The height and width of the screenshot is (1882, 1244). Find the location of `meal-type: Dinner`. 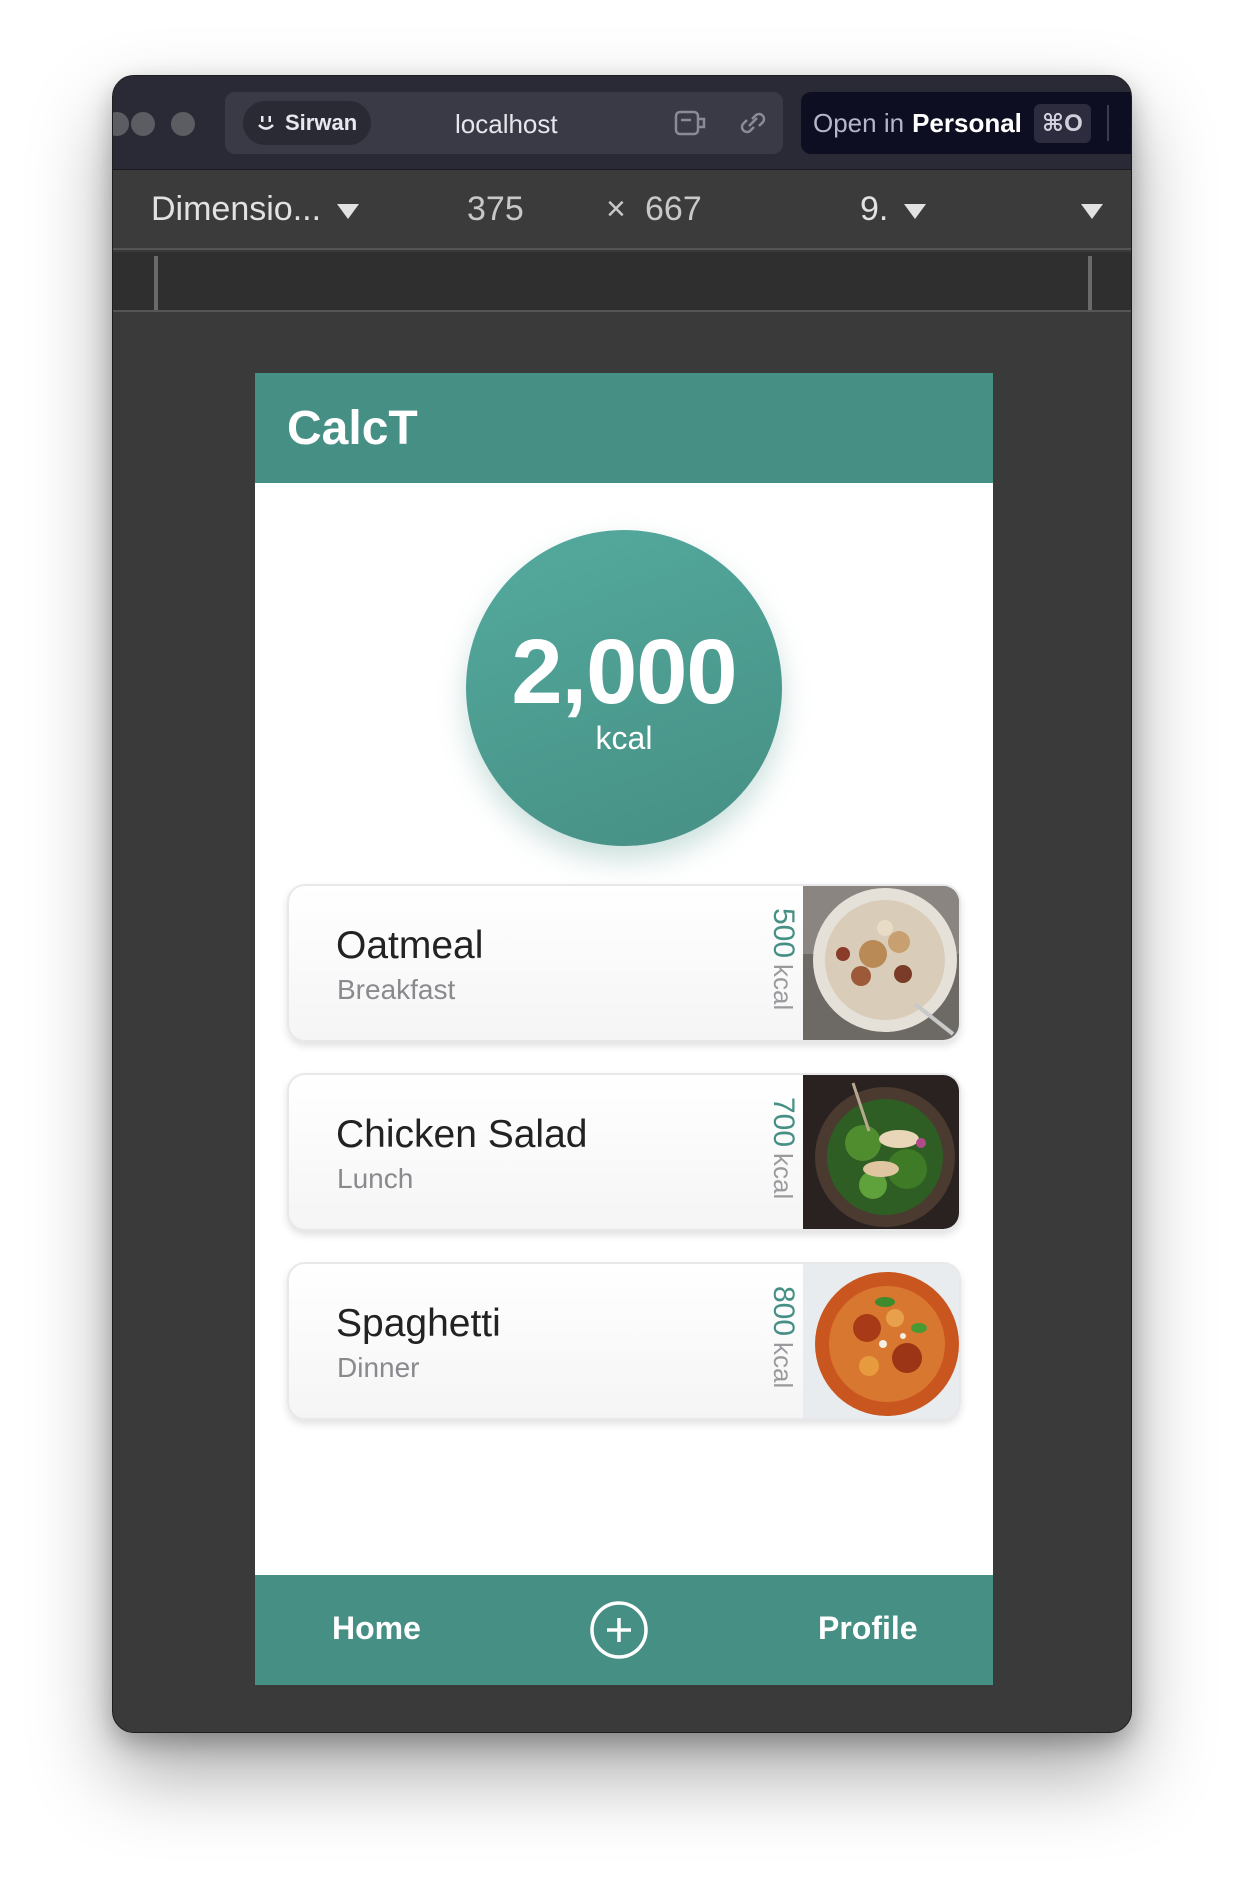

meal-type: Dinner is located at coordinates (378, 1367).